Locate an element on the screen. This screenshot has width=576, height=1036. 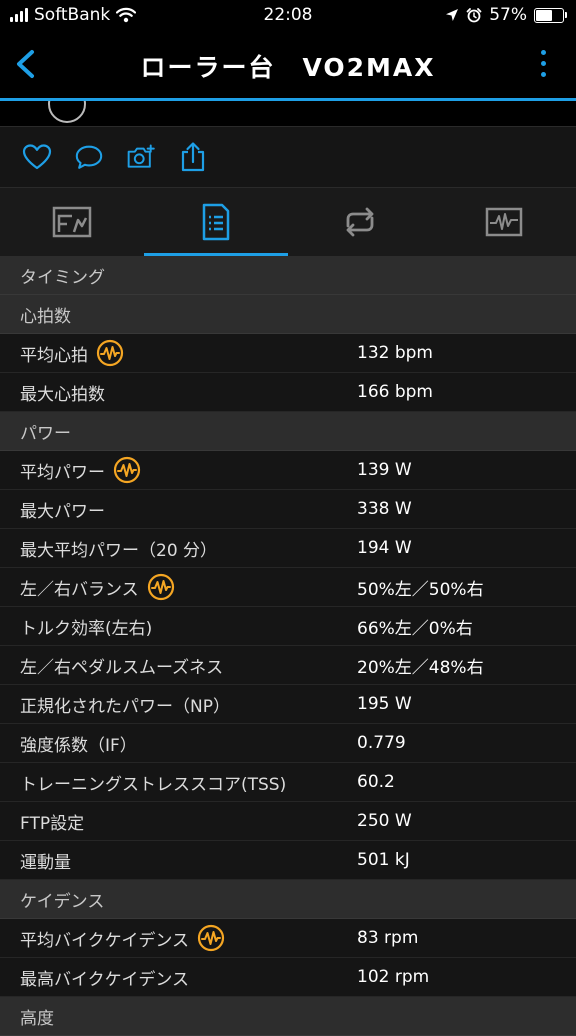
comment-button is located at coordinates (89, 157).